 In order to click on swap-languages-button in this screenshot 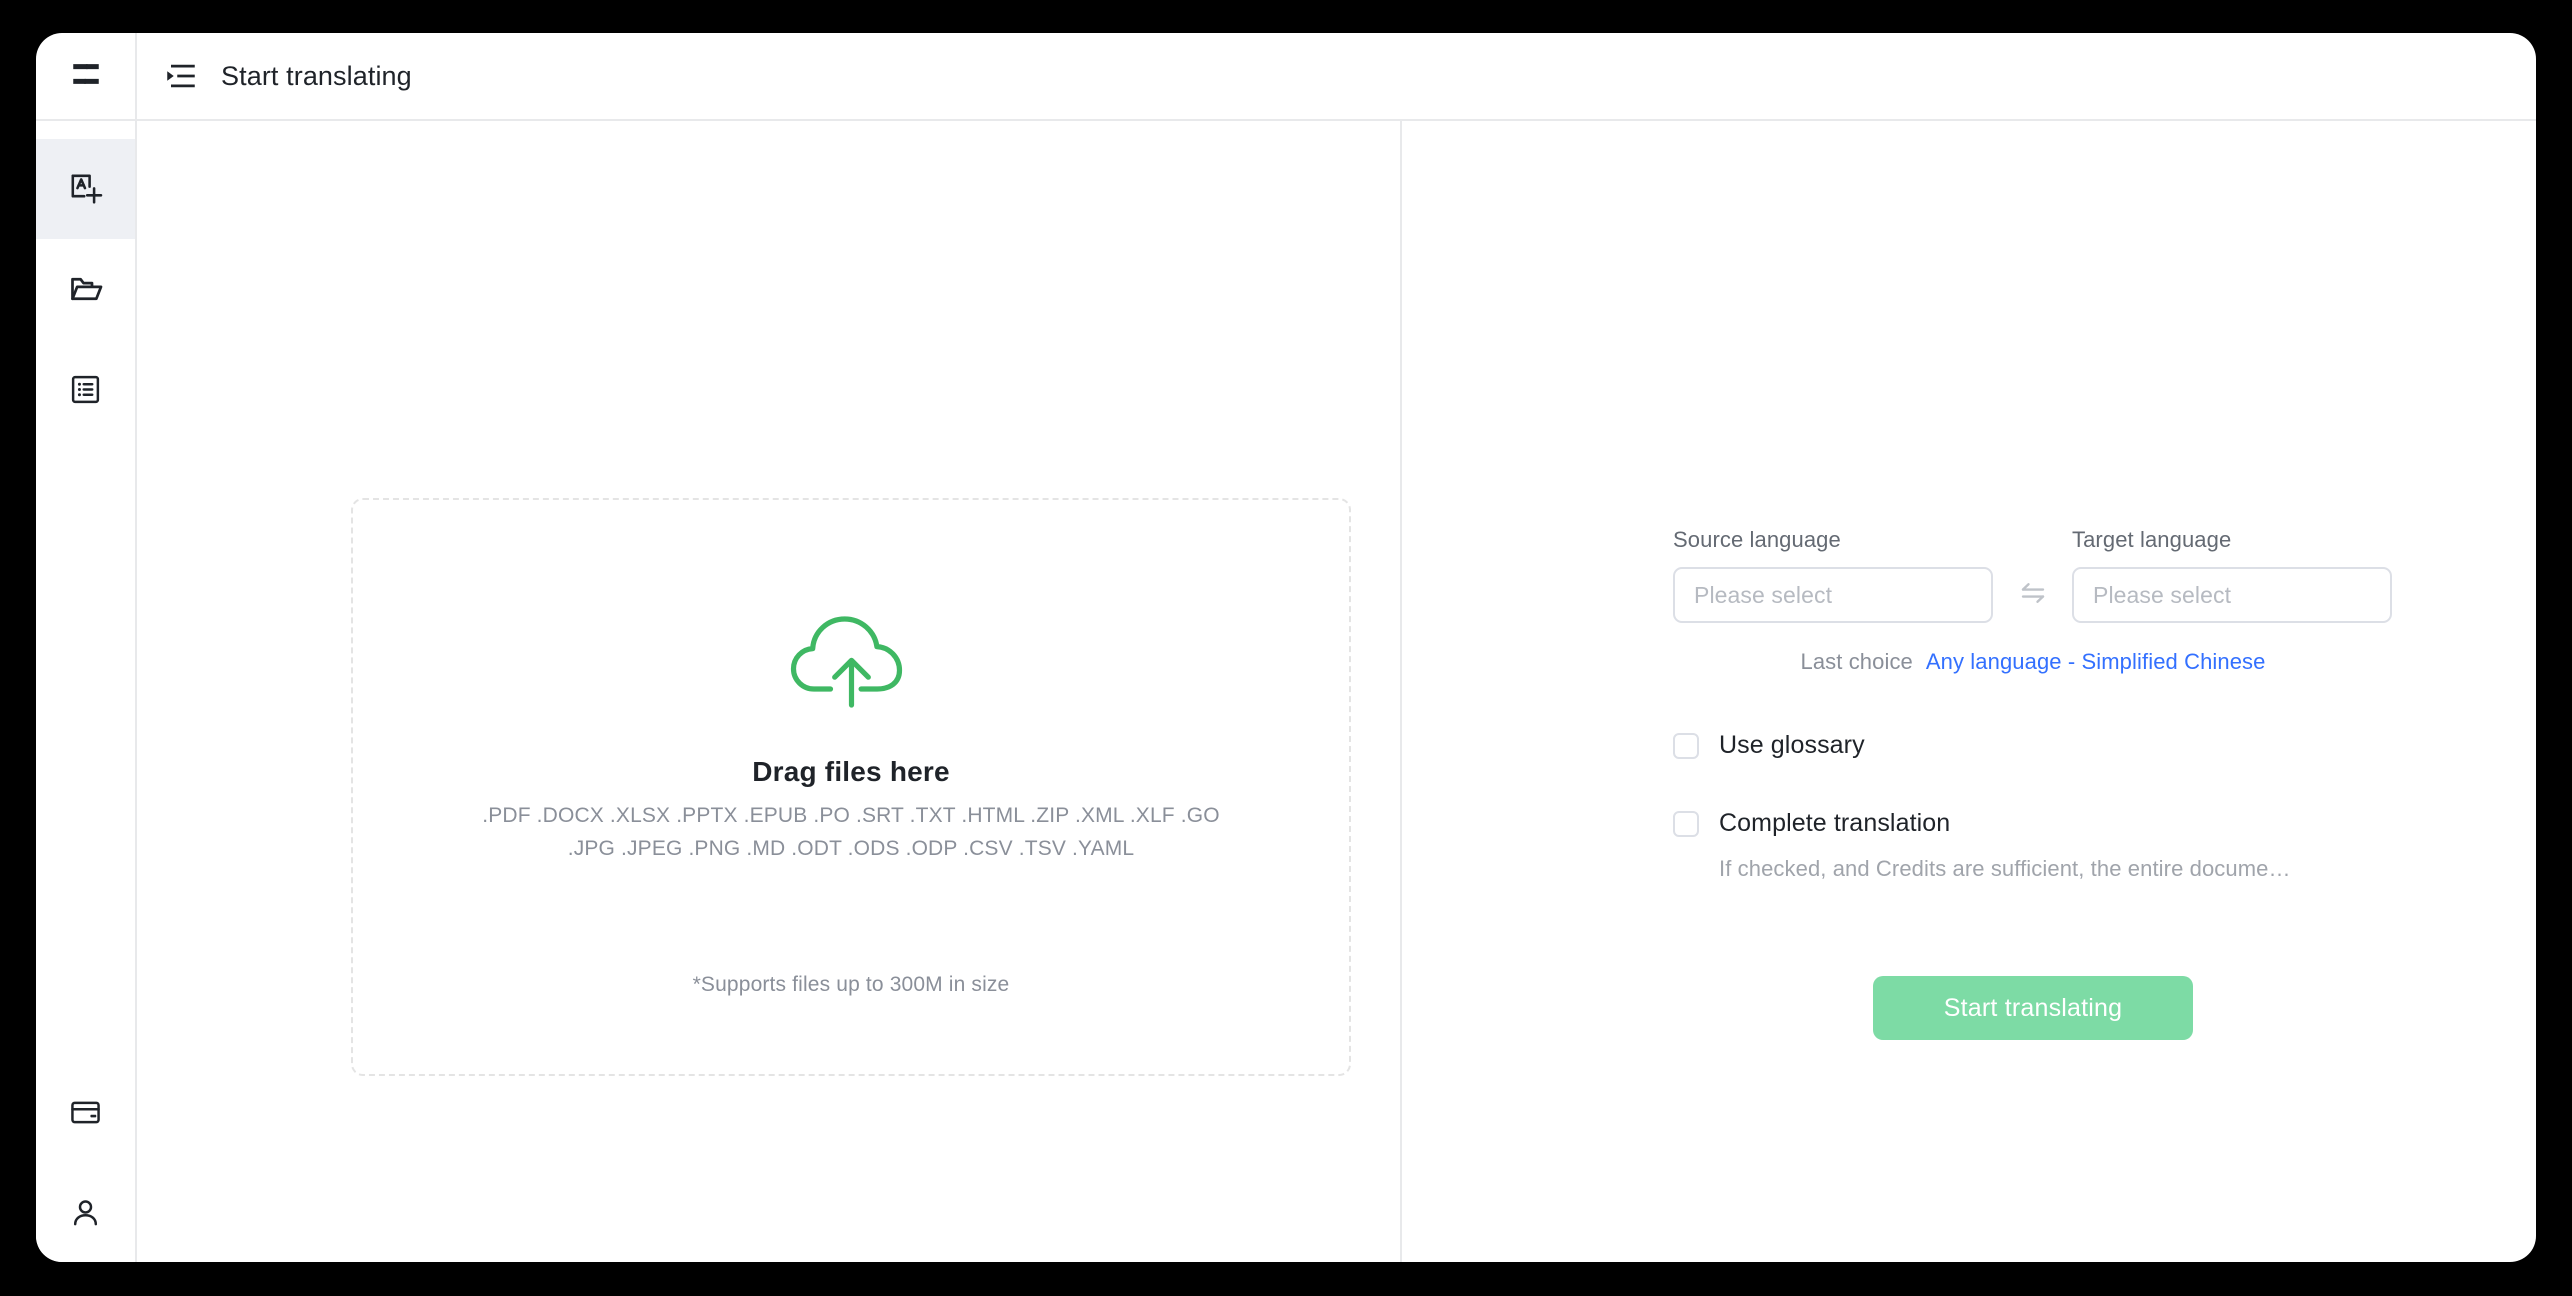, I will do `click(2032, 595)`.